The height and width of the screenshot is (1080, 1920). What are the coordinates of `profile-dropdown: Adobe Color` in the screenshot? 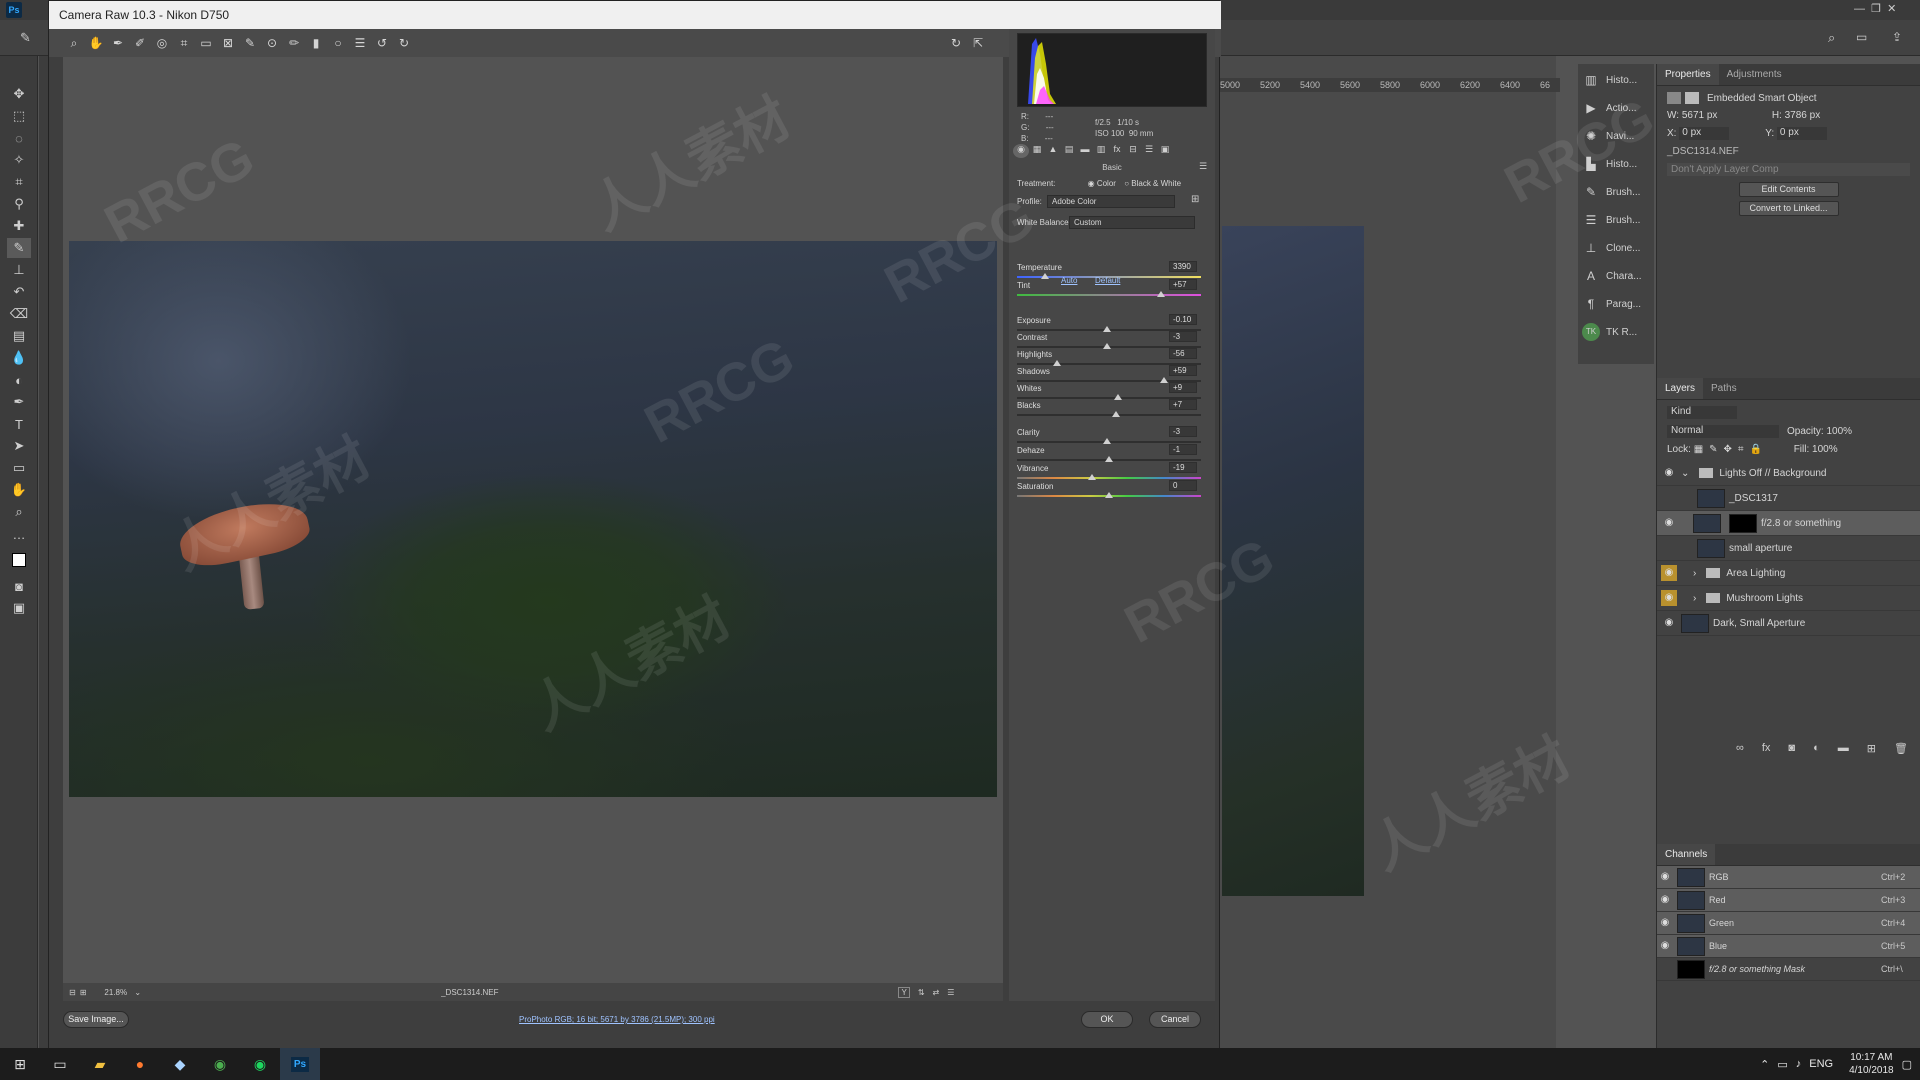 It's located at (1111, 201).